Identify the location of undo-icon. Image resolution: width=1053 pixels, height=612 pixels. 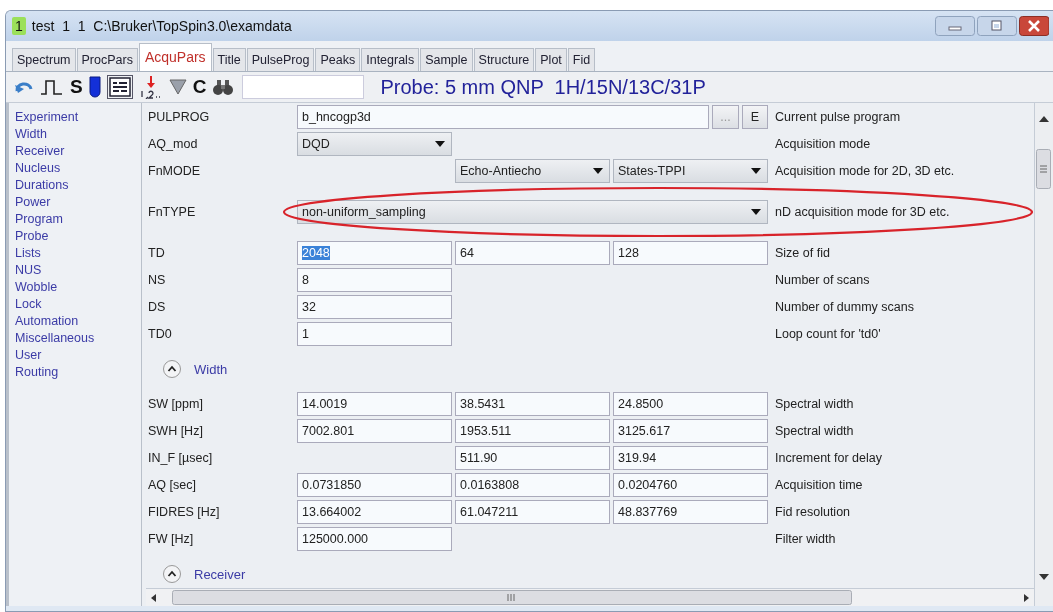
(24, 87).